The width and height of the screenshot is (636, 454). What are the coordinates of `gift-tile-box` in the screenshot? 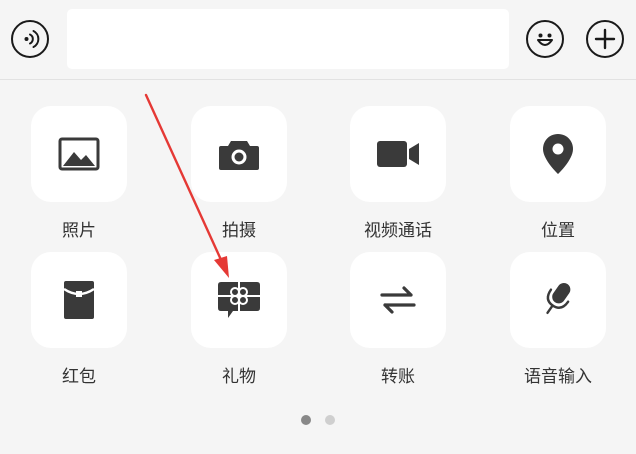 It's located at (239, 300).